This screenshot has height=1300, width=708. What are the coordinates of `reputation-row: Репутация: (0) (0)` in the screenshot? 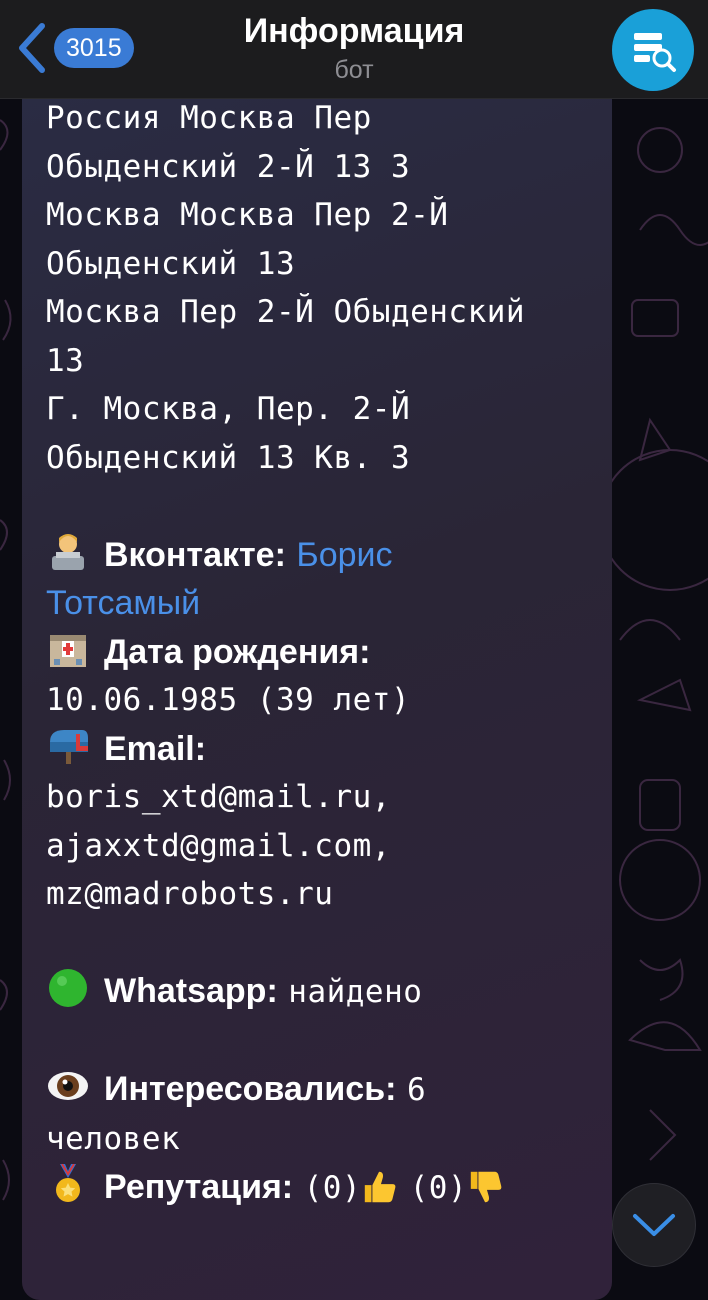 It's located at (318, 1188).